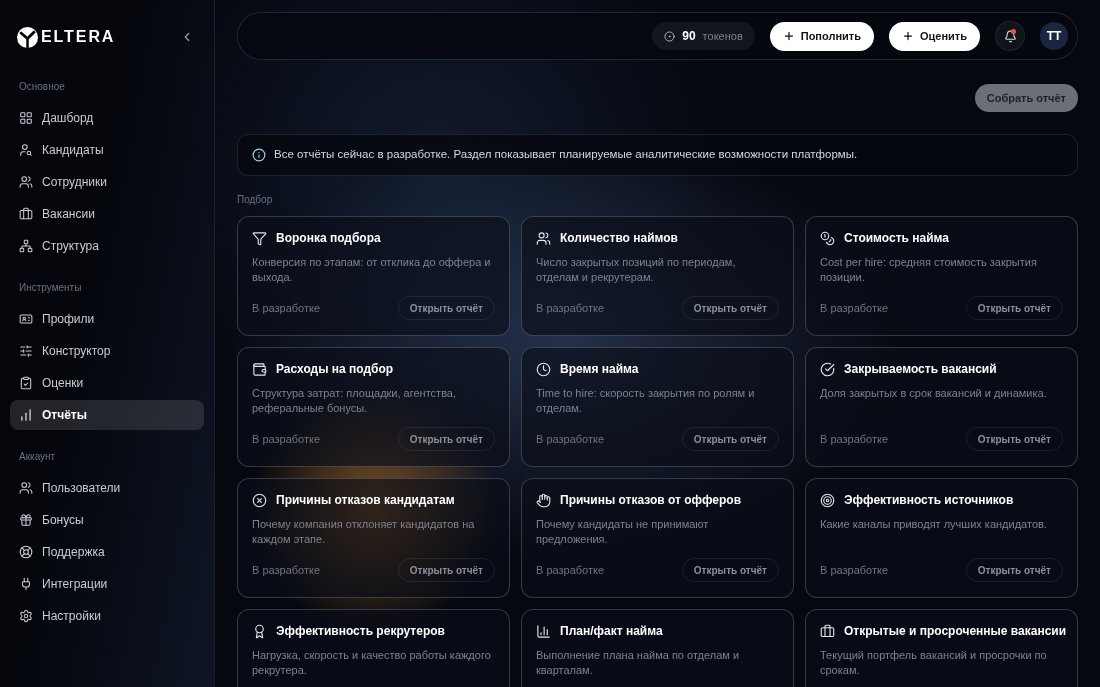 The height and width of the screenshot is (687, 1100). Describe the element at coordinates (107, 182) in the screenshot. I see `sidebar-item: Сотрудники` at that location.